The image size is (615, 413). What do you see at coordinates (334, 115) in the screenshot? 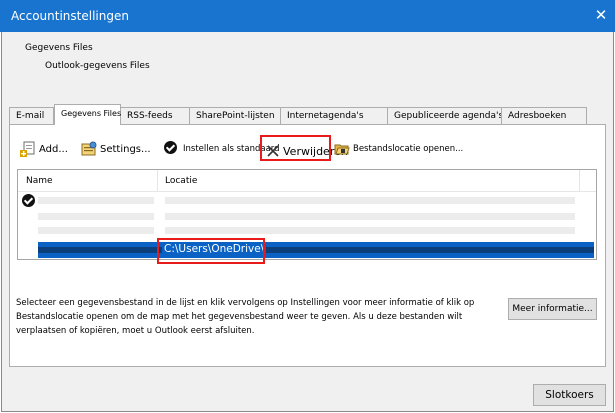
I see `tab-internetagendas: Internetagenda's` at bounding box center [334, 115].